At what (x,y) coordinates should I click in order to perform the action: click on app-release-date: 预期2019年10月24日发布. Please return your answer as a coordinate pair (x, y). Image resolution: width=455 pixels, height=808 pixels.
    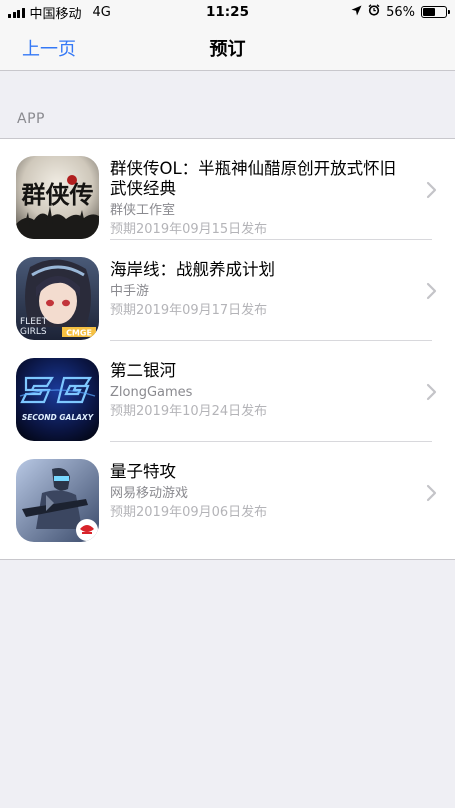
    Looking at the image, I should click on (189, 411).